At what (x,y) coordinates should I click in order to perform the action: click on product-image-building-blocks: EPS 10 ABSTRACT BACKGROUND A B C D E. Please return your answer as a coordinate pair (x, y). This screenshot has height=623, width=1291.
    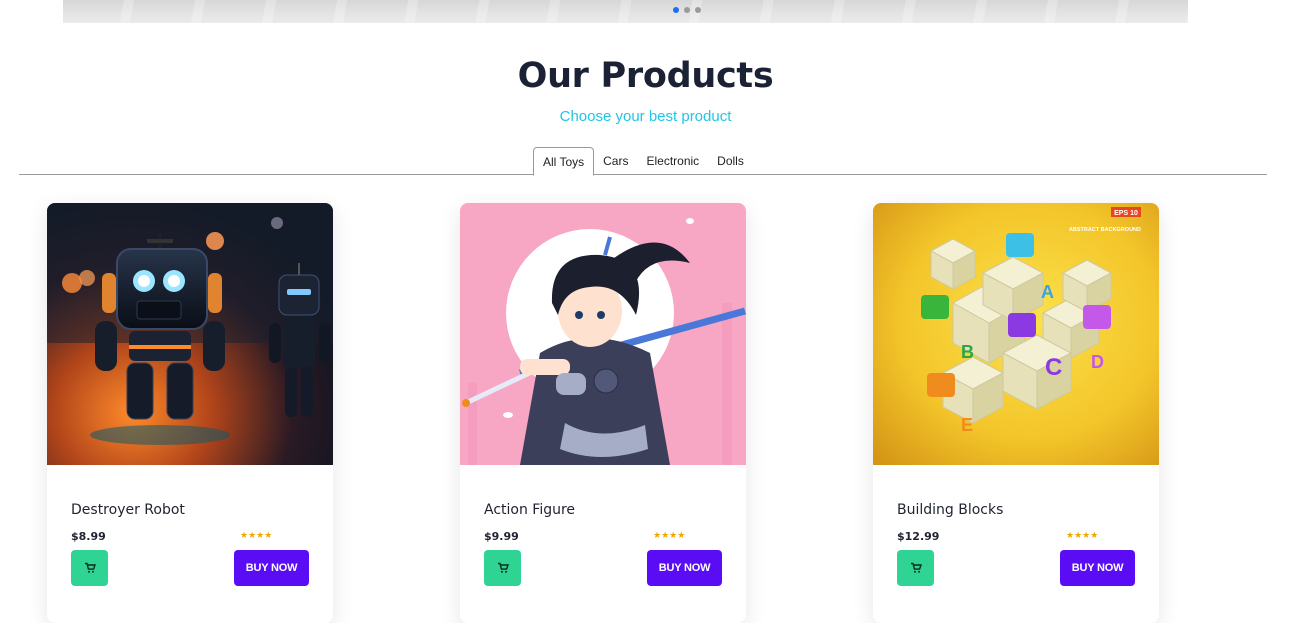
    Looking at the image, I should click on (1016, 334).